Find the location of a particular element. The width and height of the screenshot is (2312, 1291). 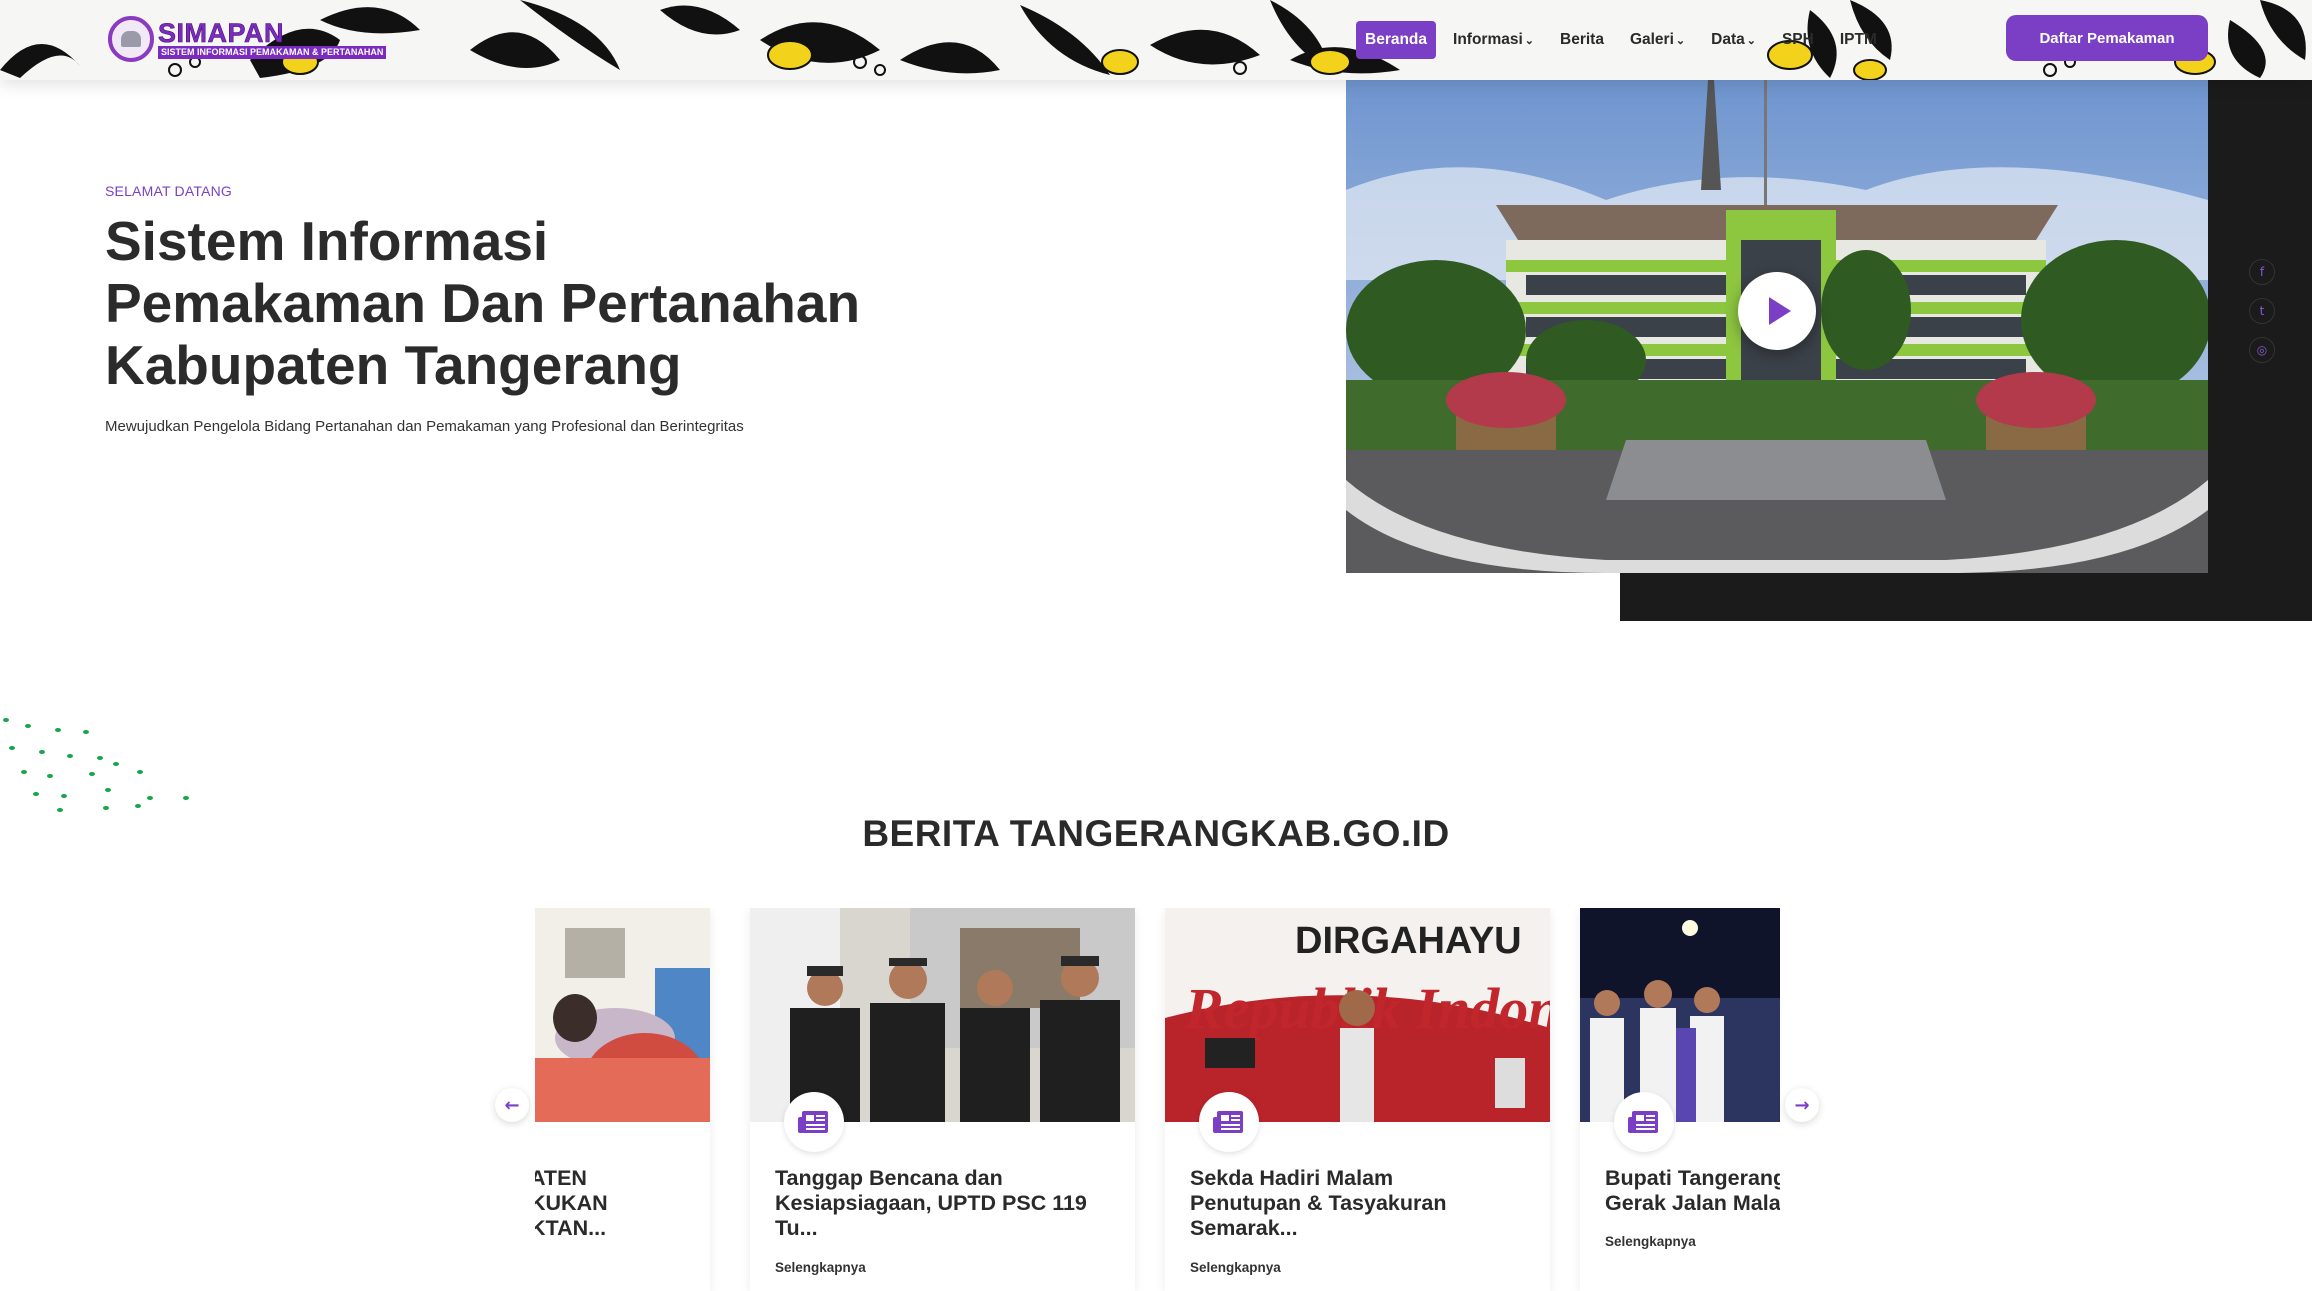

carousel-next-button: → is located at coordinates (1802, 1105).